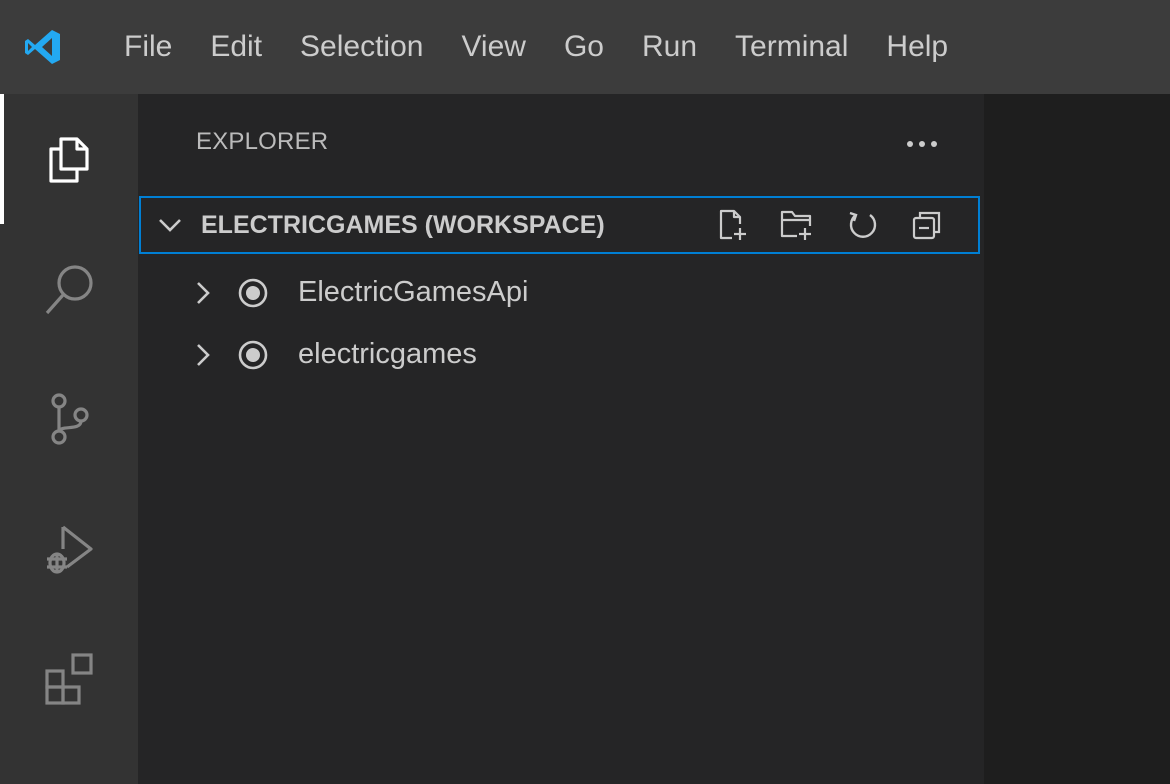 The height and width of the screenshot is (784, 1170). What do you see at coordinates (561, 293) in the screenshot?
I see `tree-item-folder: ElectricGamesApi` at bounding box center [561, 293].